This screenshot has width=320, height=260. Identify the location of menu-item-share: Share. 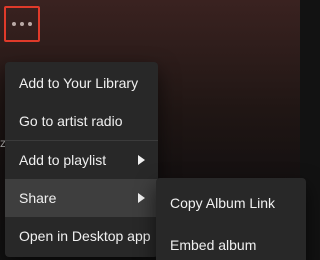
(81, 198).